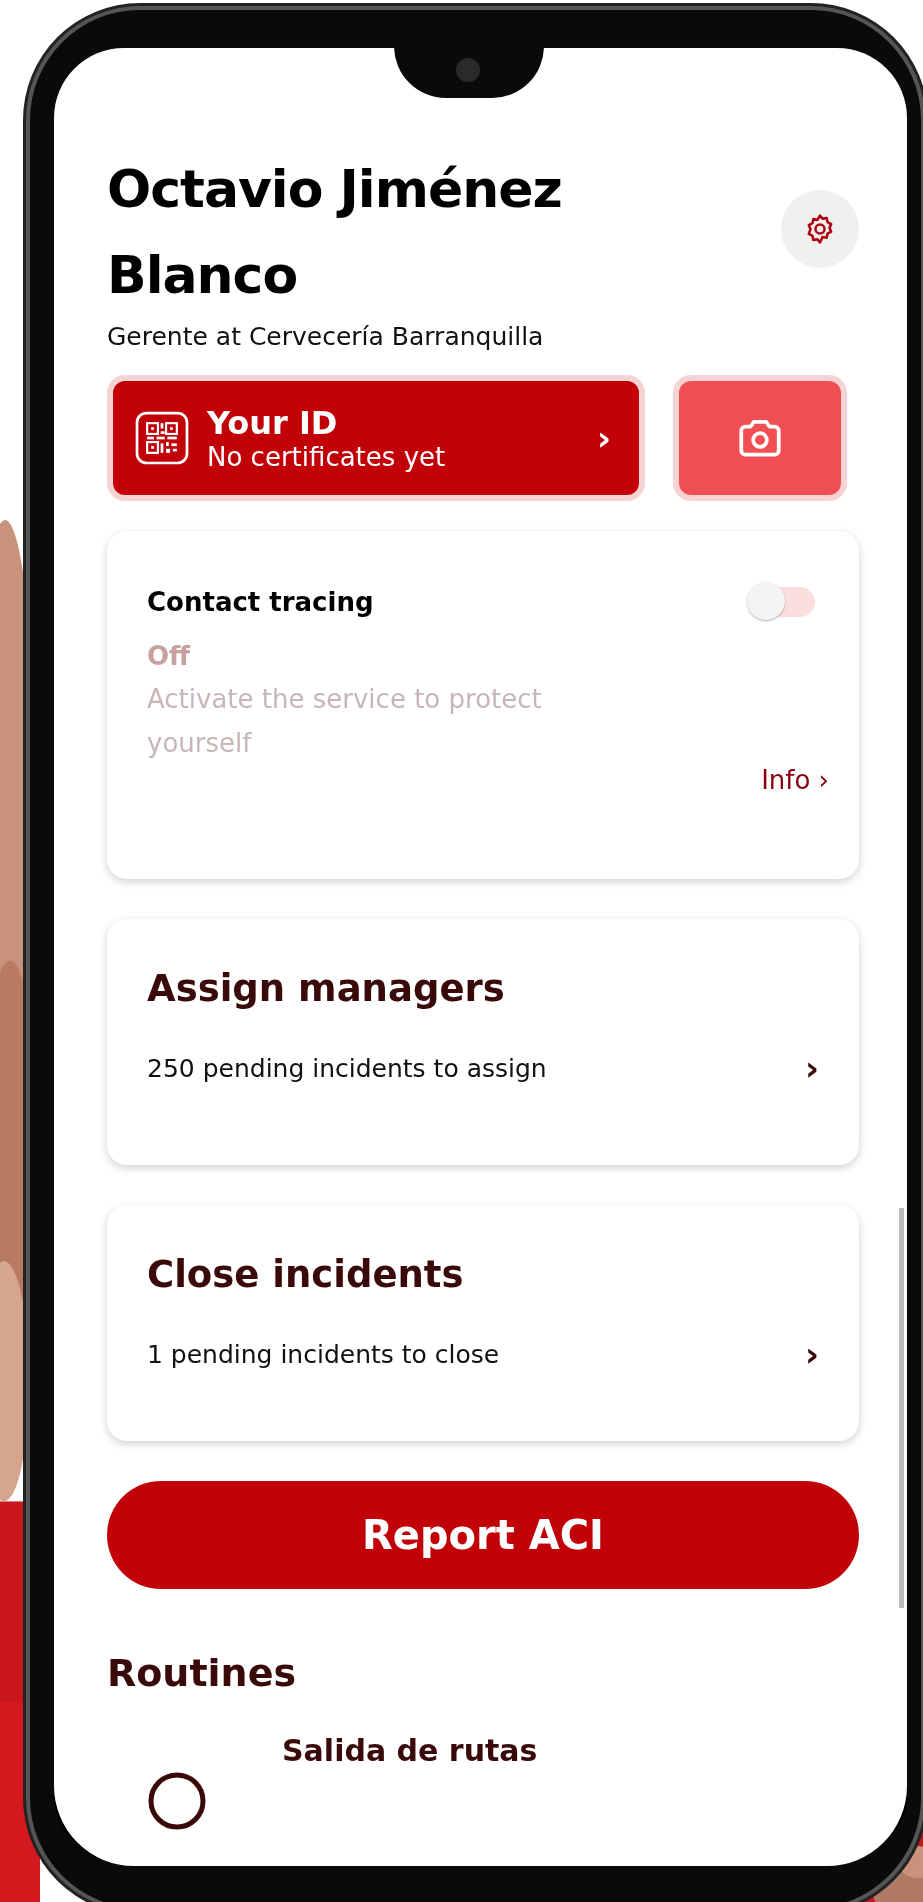 The image size is (923, 1902). What do you see at coordinates (260, 602) in the screenshot?
I see `card-title: Contact tracing` at bounding box center [260, 602].